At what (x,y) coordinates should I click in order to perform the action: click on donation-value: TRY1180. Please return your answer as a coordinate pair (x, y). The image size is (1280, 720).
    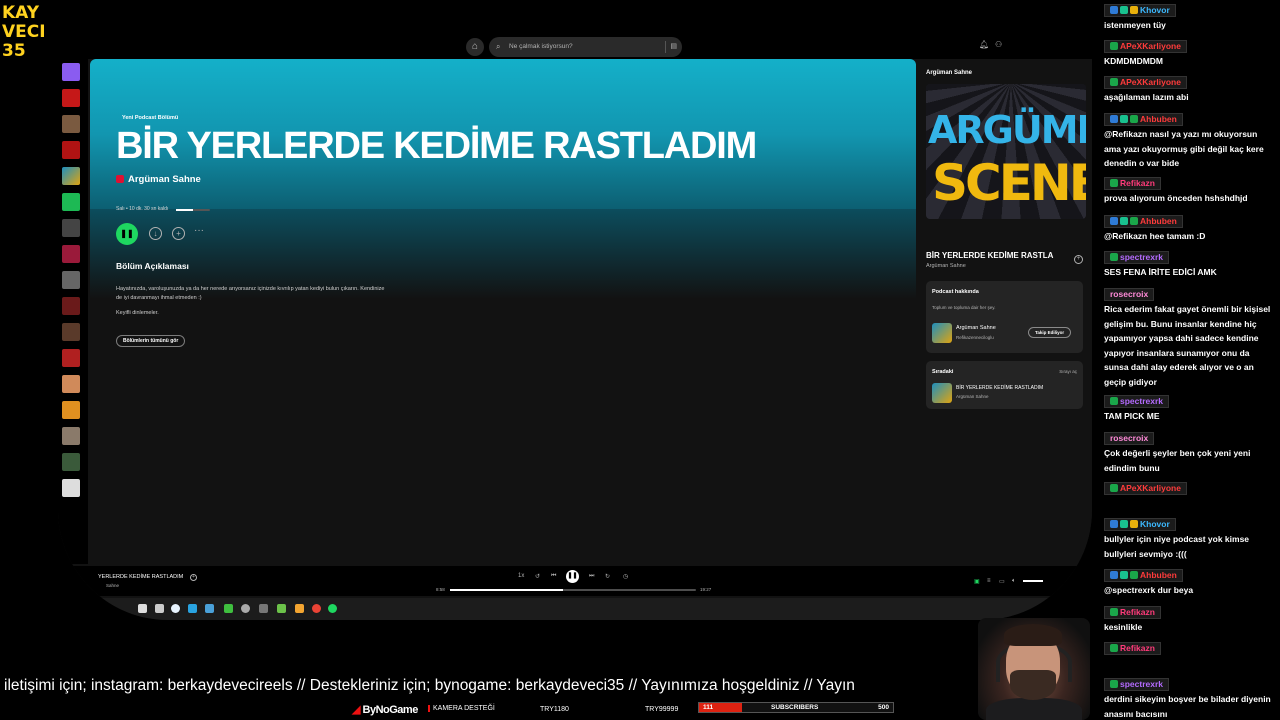
    Looking at the image, I should click on (554, 709).